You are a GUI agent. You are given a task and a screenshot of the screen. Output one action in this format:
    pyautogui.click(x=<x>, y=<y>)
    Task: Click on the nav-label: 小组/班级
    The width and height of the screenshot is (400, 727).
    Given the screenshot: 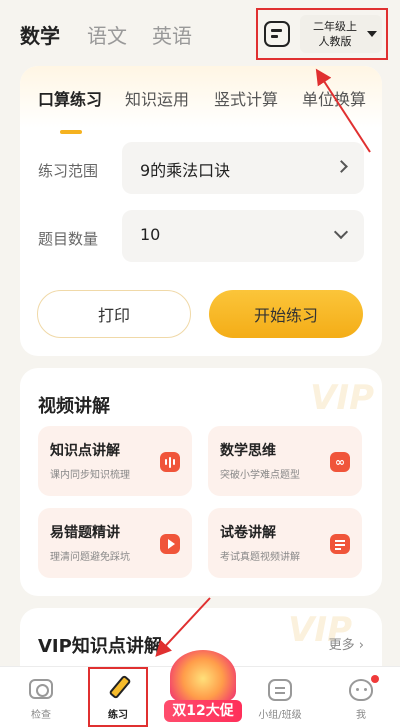 What is the action you would take?
    pyautogui.click(x=280, y=715)
    